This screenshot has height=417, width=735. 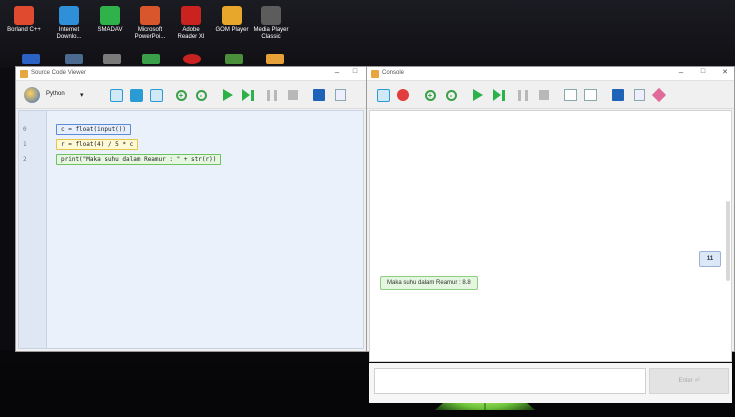 What do you see at coordinates (725, 72) in the screenshot?
I see `close-button: ✕` at bounding box center [725, 72].